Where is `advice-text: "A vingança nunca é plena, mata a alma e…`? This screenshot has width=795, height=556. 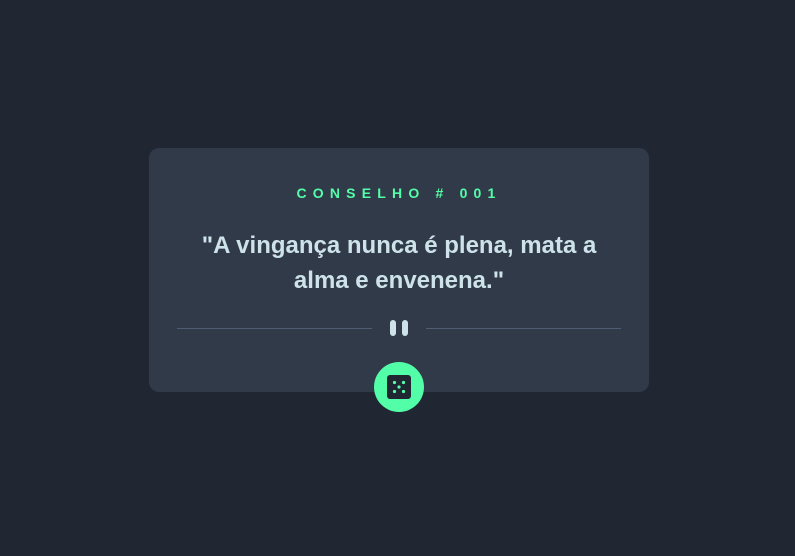
advice-text: "A vingança nunca é plena, mata a alma e… is located at coordinates (399, 263).